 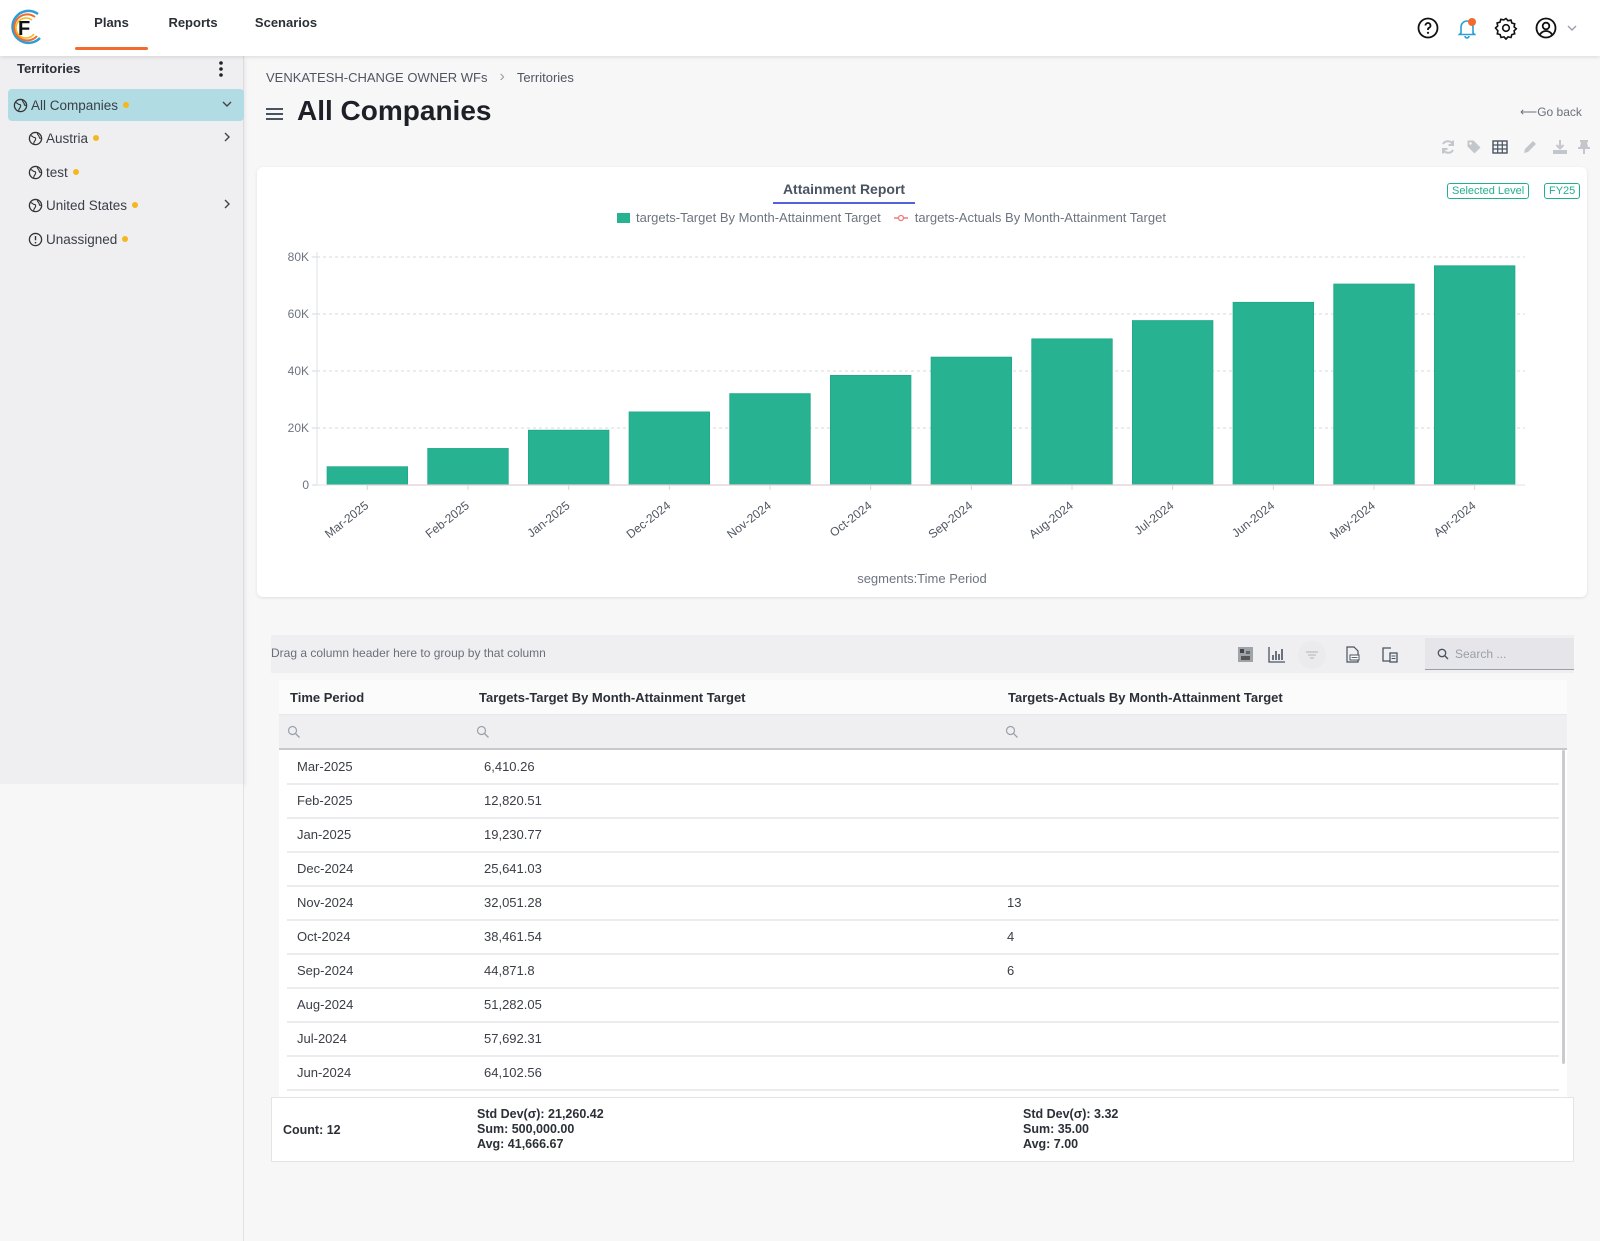 What do you see at coordinates (1352, 654) in the screenshot?
I see `pdf-export-icon` at bounding box center [1352, 654].